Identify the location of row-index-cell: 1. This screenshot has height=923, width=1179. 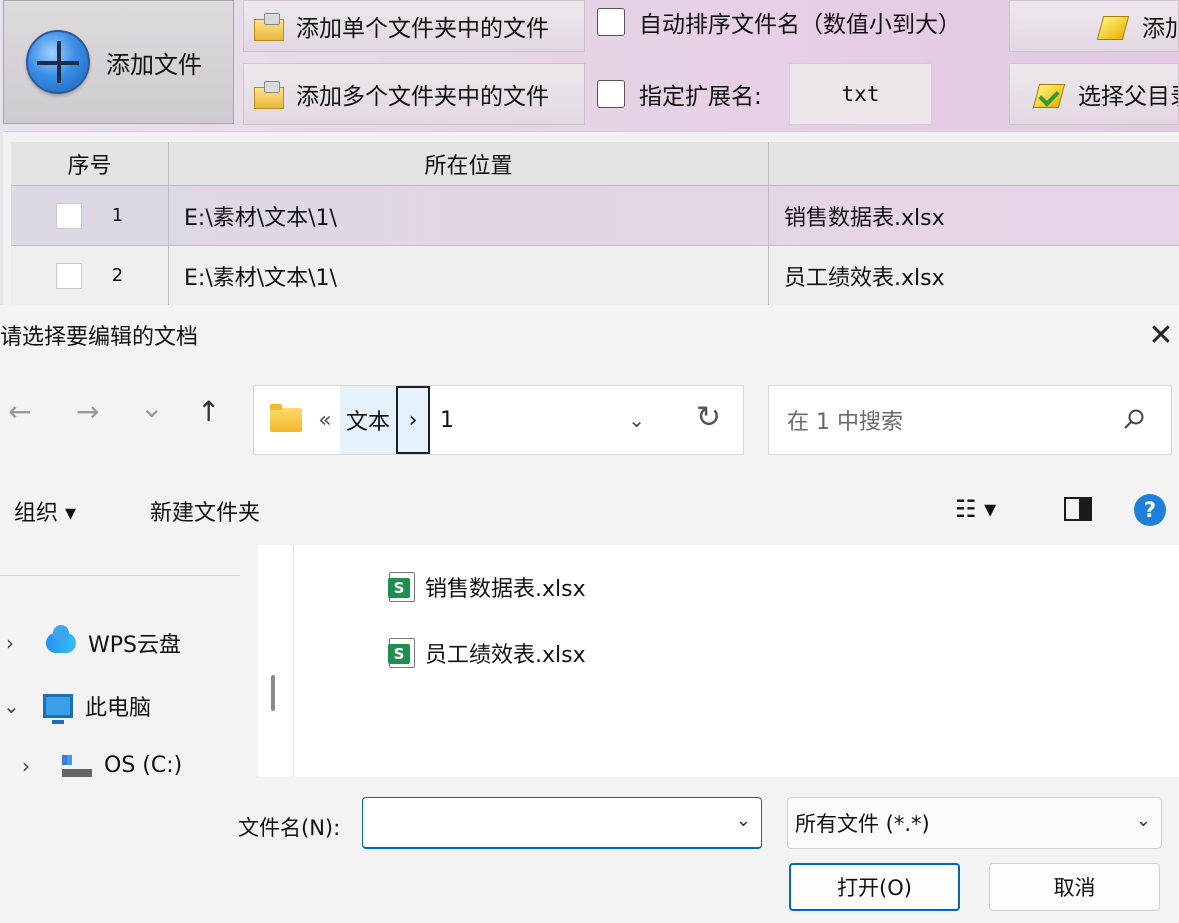
(90, 215).